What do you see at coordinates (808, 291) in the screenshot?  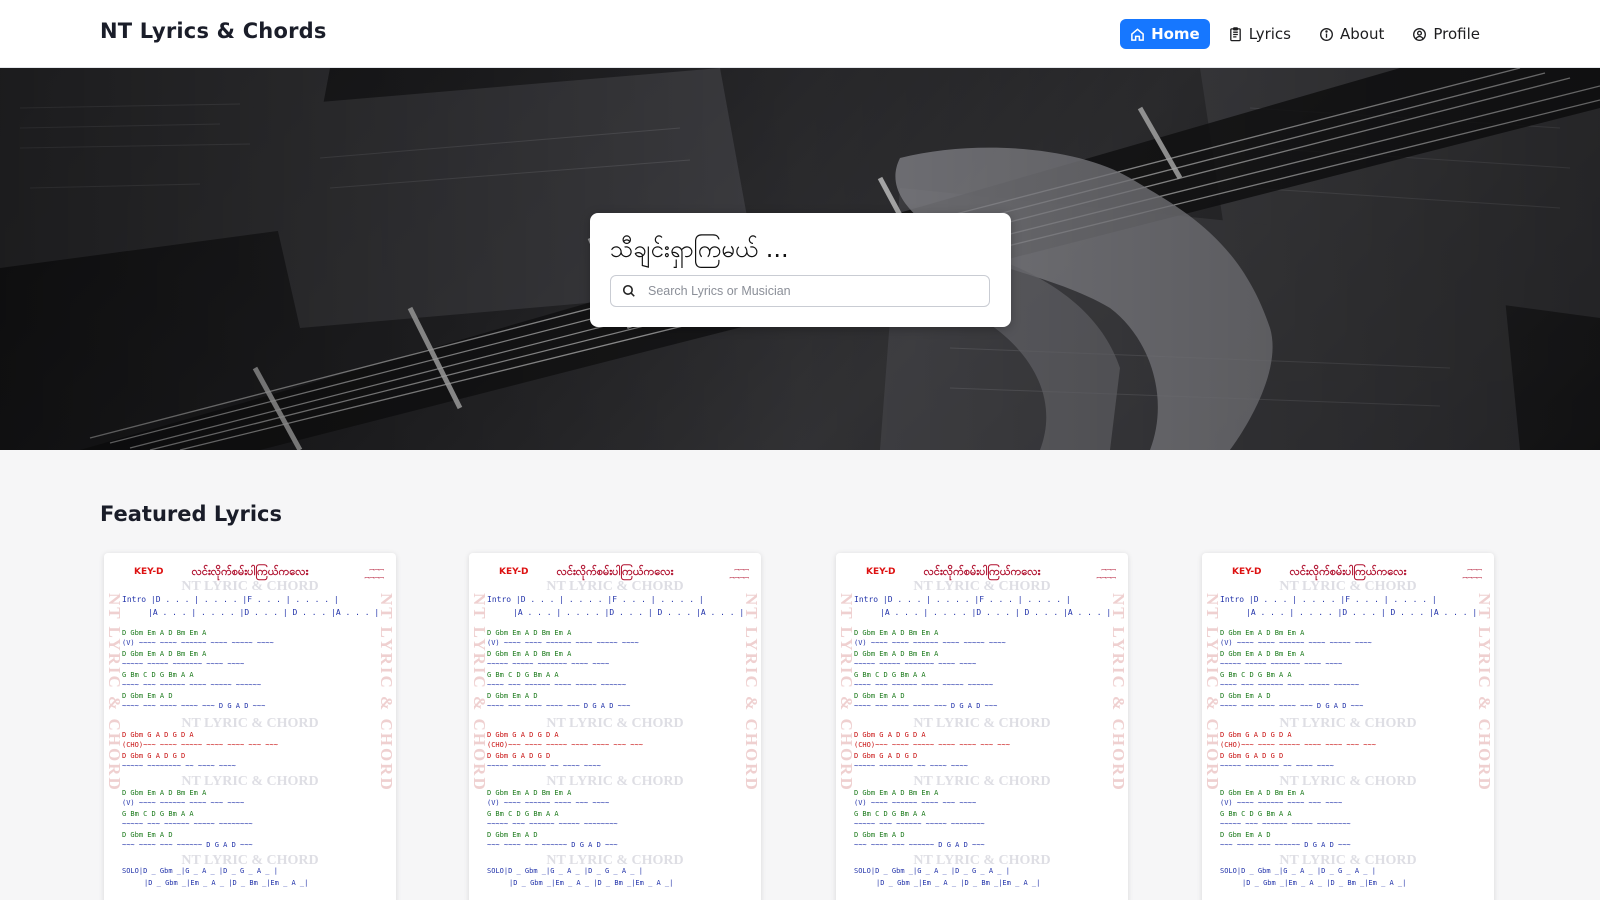 I see `search-input` at bounding box center [808, 291].